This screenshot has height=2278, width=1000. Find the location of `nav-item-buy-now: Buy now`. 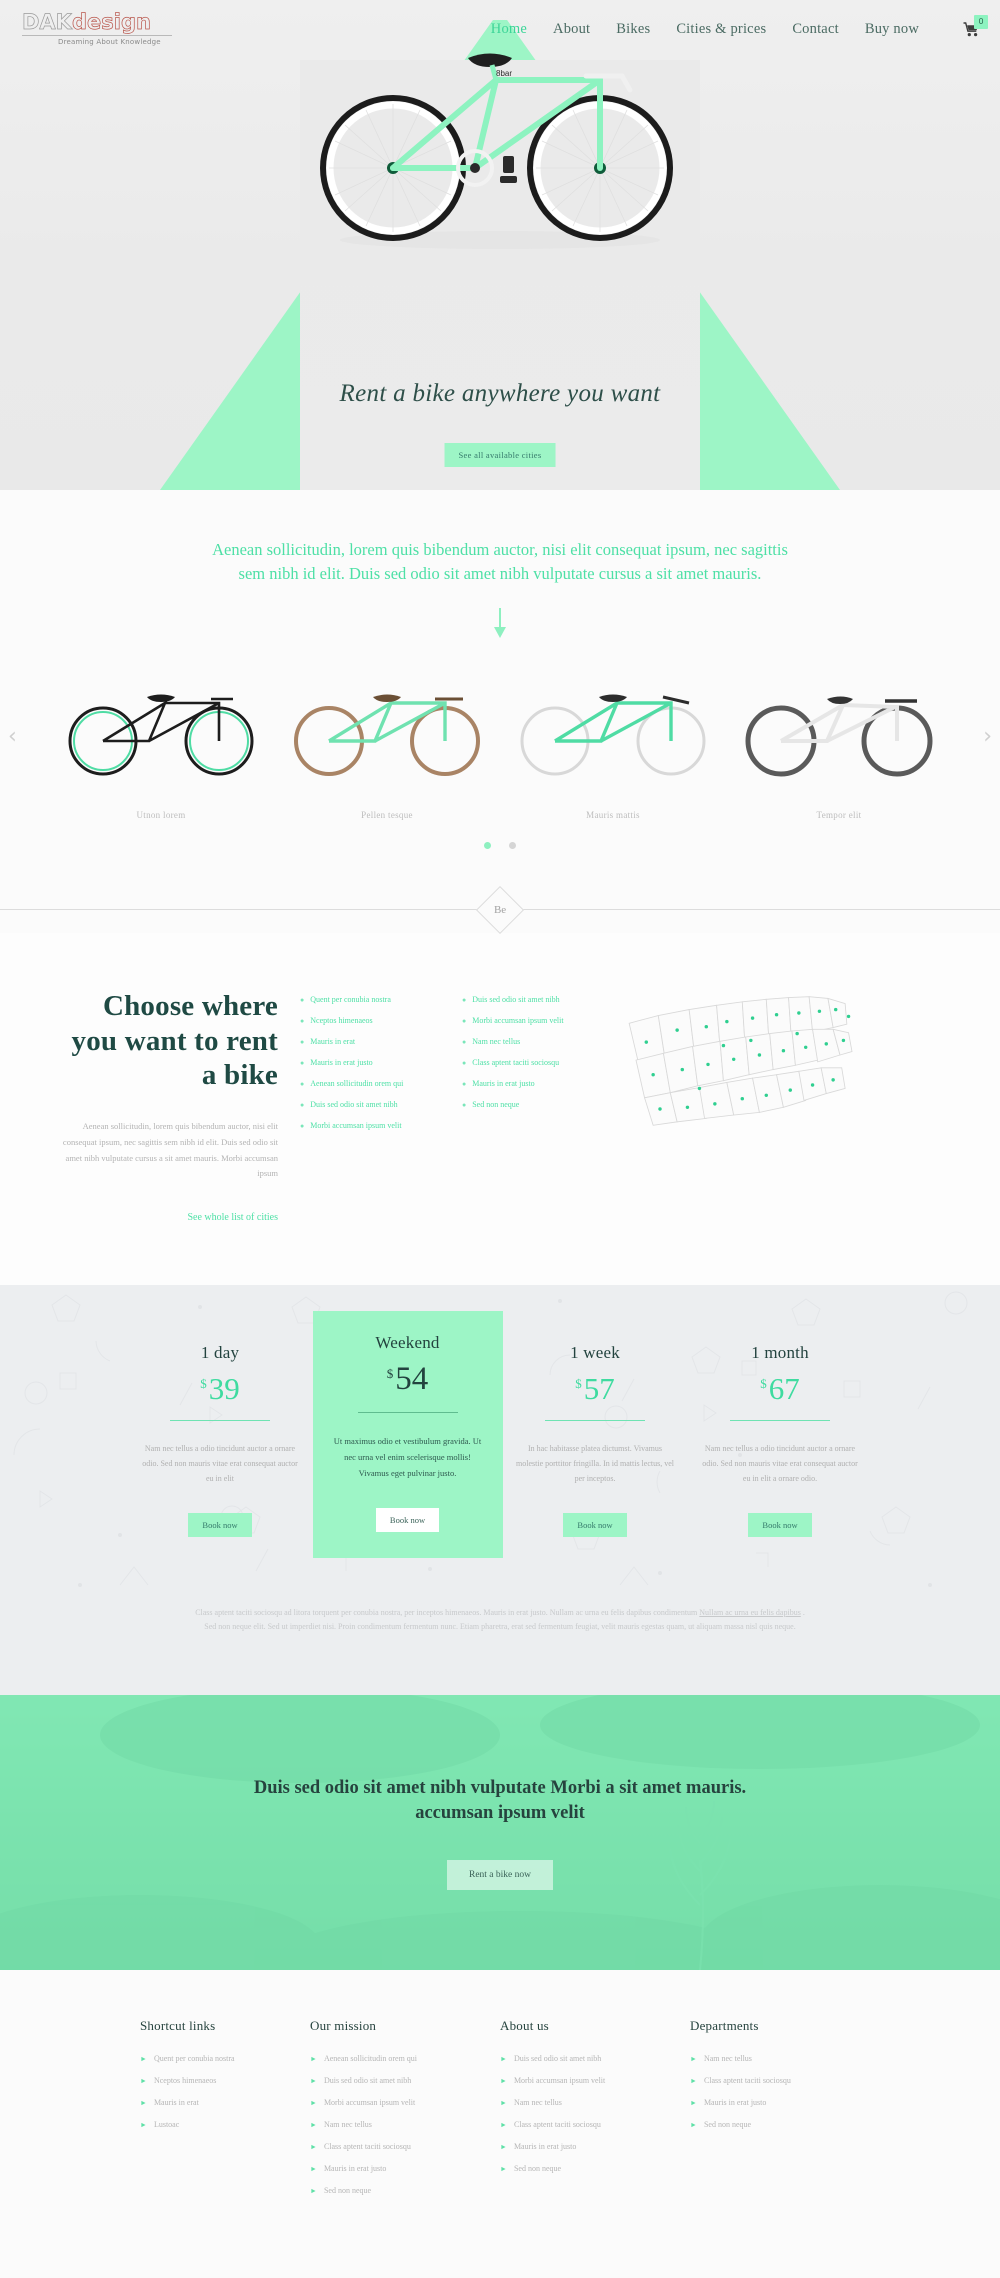

nav-item-buy-now: Buy now is located at coordinates (892, 29).